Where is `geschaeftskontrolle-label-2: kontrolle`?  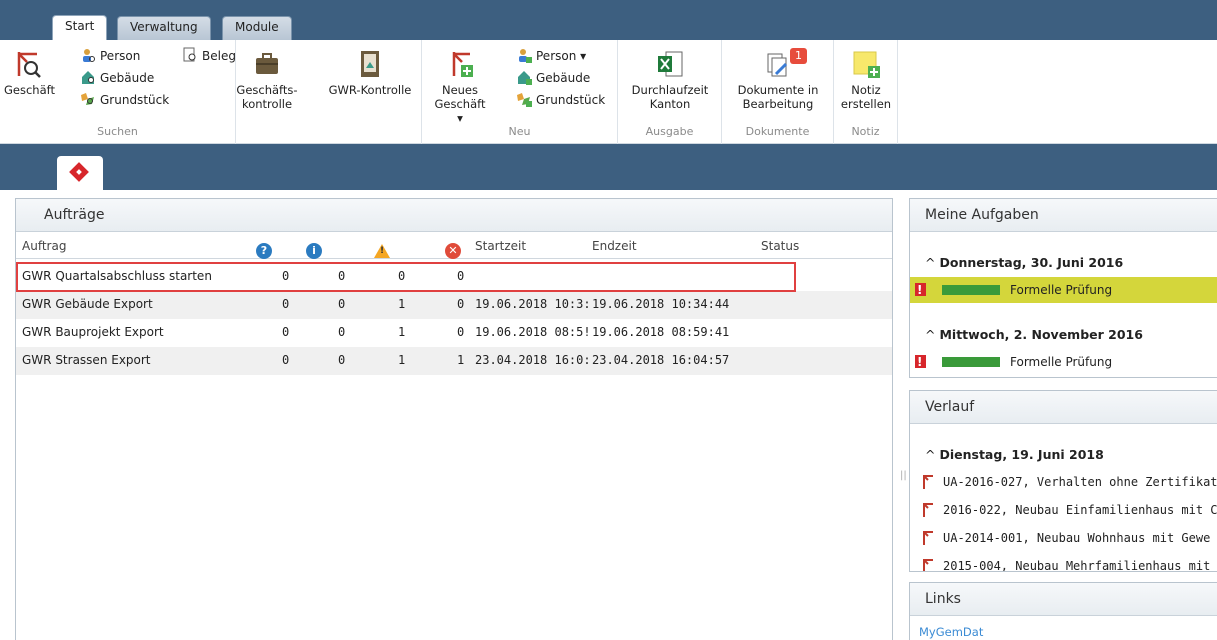
geschaeftskontrolle-label-2: kontrolle is located at coordinates (267, 104).